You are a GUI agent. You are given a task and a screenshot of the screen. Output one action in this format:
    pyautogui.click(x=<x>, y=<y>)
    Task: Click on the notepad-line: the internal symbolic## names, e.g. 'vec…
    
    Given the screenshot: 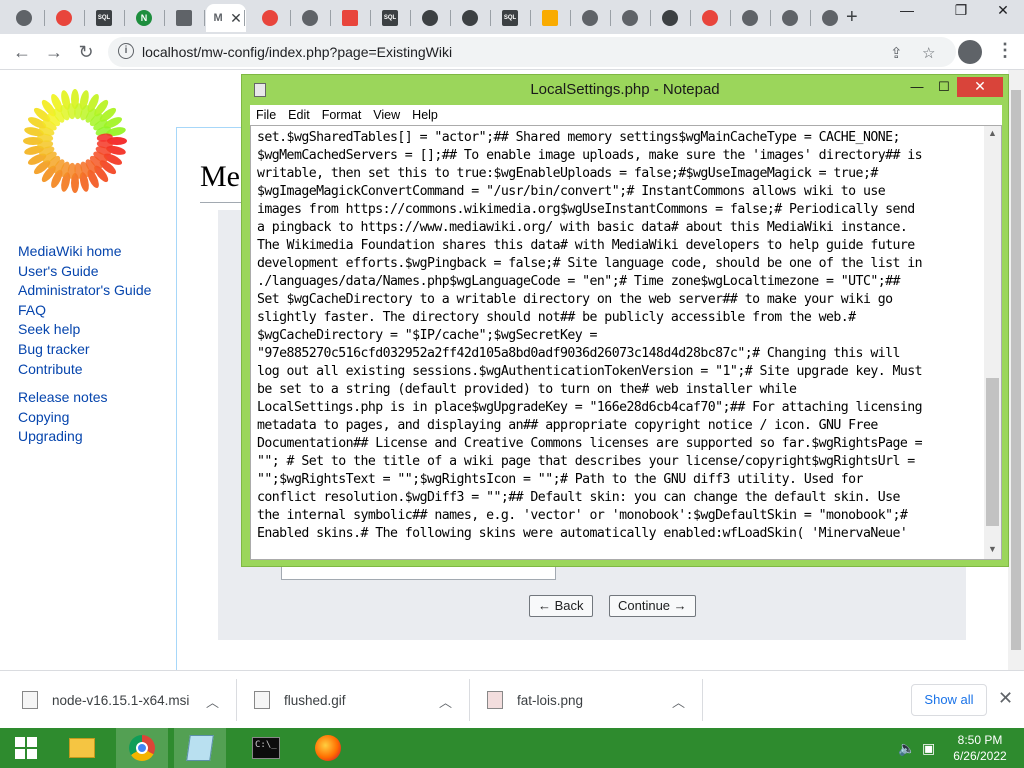 What is the action you would take?
    pyautogui.click(x=582, y=515)
    